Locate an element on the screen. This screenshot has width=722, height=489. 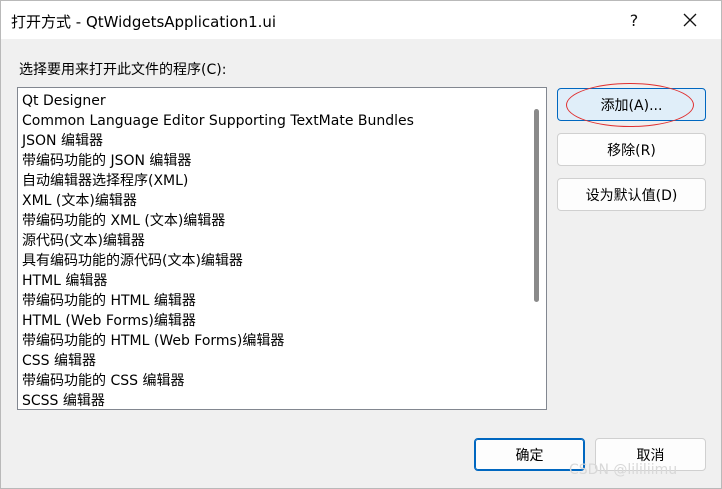
close-button is located at coordinates (690, 20).